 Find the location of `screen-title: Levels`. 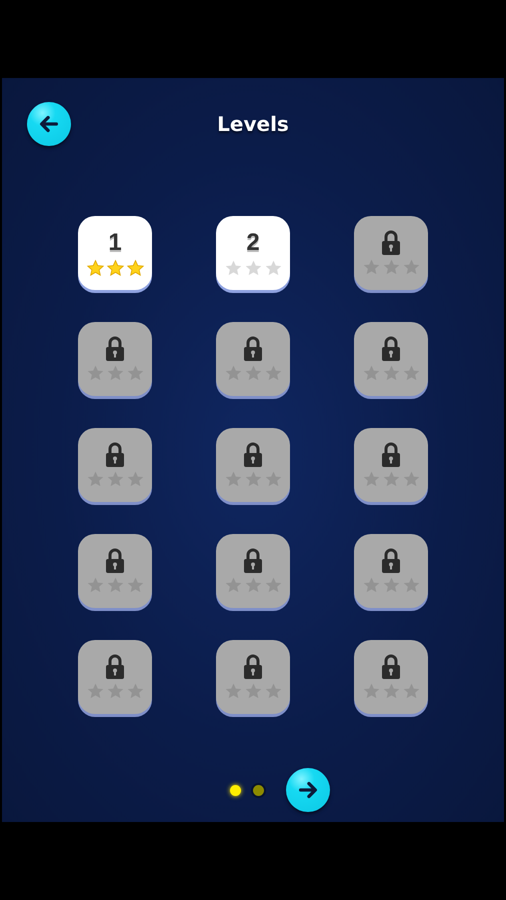

screen-title: Levels is located at coordinates (253, 124).